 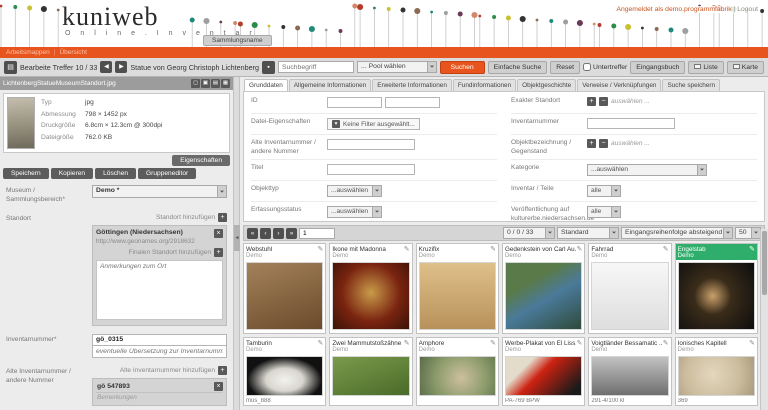 I want to click on search-options-icon: ▪, so click(x=269, y=67).